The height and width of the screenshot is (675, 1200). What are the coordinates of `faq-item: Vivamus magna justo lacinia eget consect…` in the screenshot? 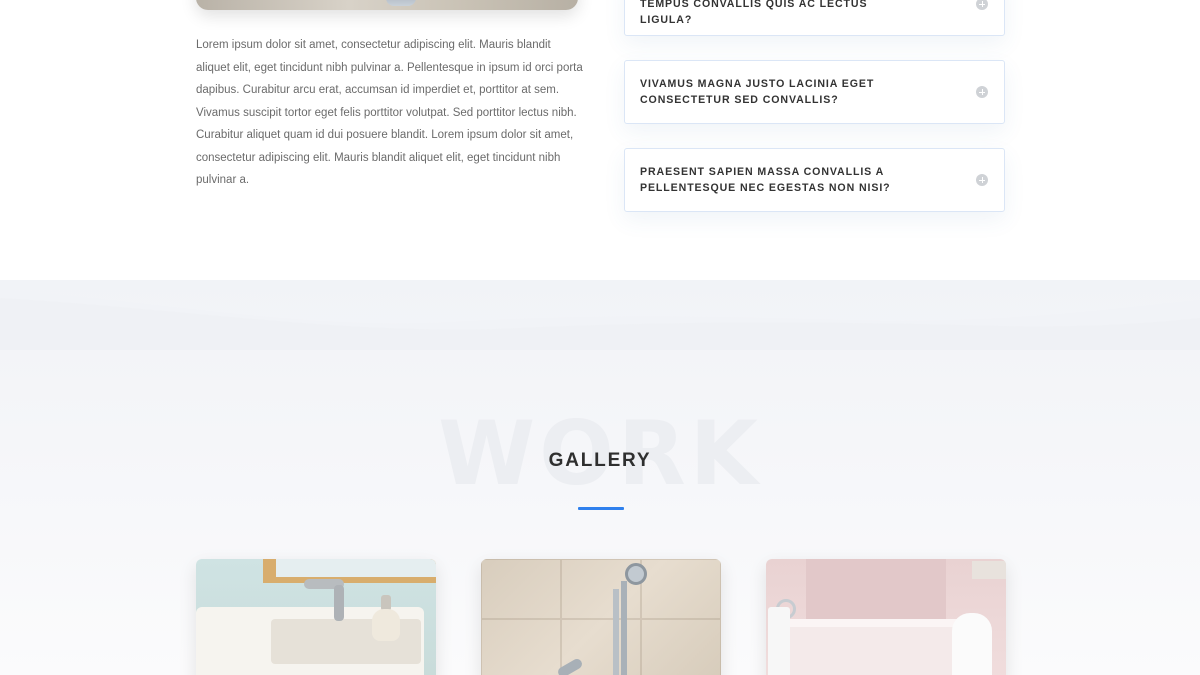 It's located at (814, 92).